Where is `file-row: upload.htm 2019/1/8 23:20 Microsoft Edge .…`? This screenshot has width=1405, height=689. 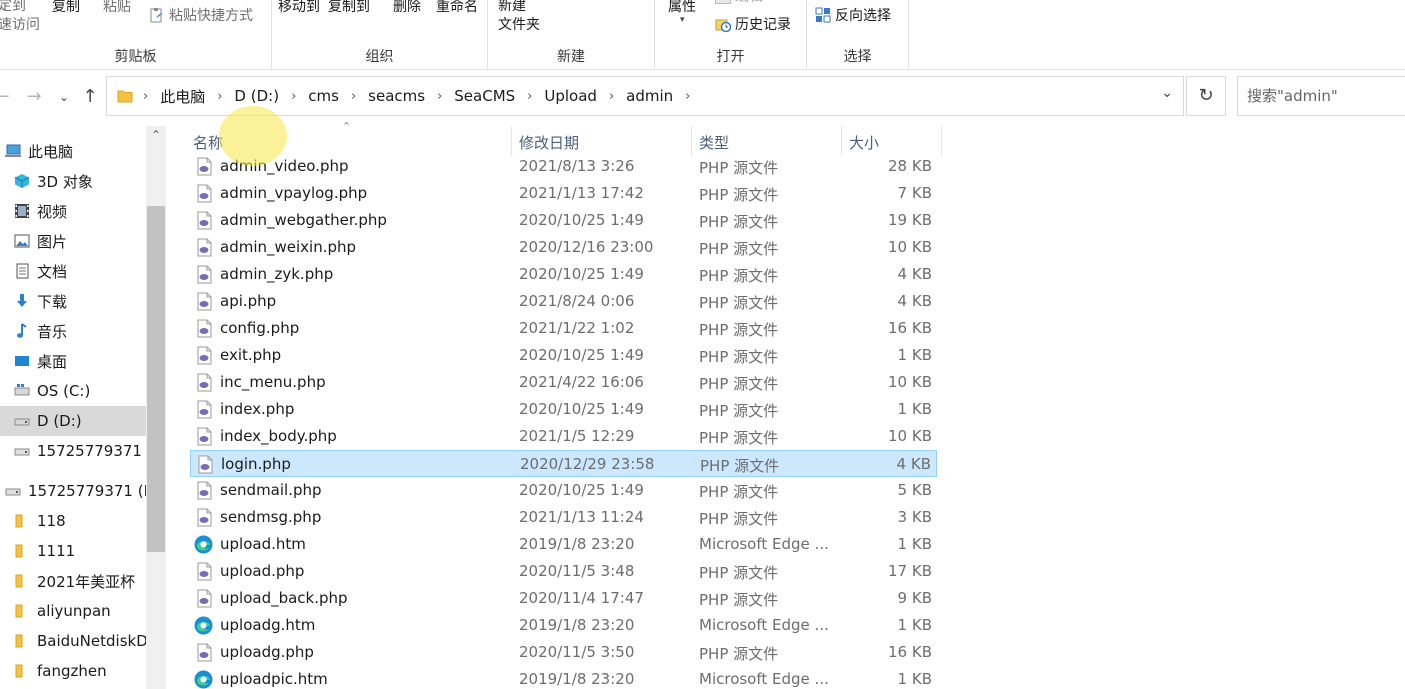 file-row: upload.htm 2019/1/8 23:20 Microsoft Edge .… is located at coordinates (563, 544).